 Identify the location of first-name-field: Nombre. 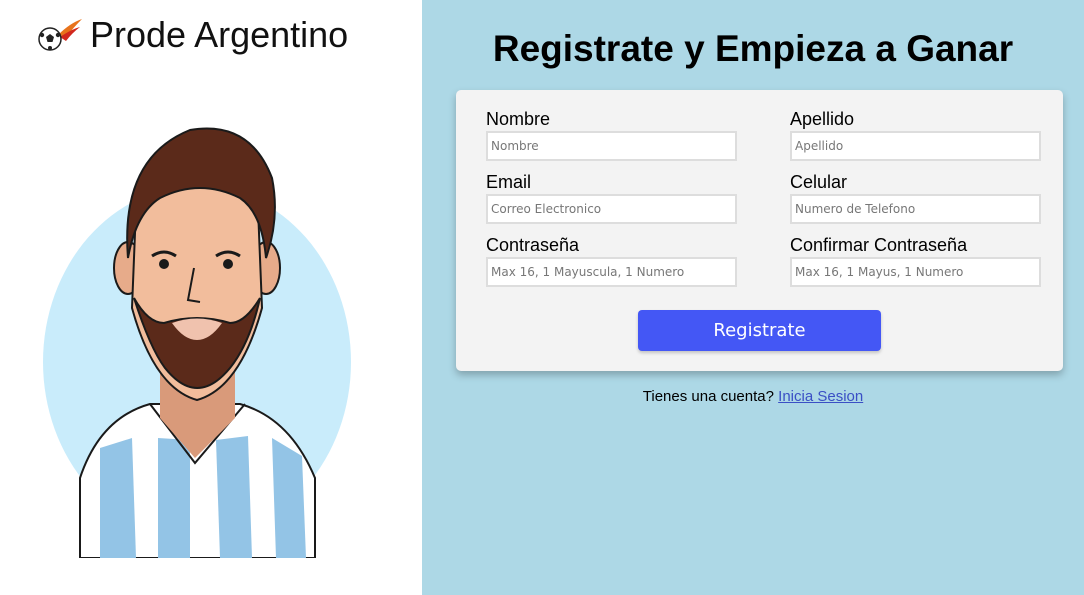
(611, 134).